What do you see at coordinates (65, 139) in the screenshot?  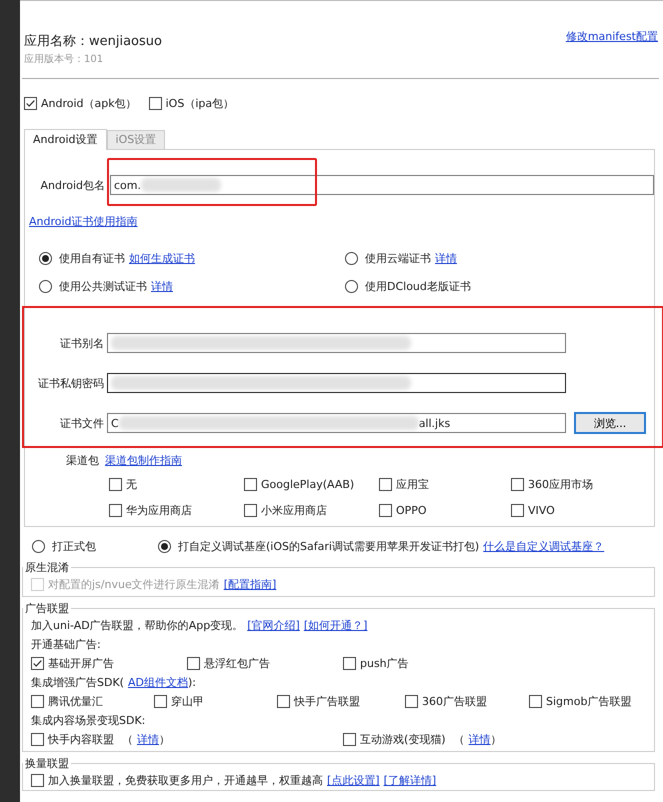 I see `tab: Android设置` at bounding box center [65, 139].